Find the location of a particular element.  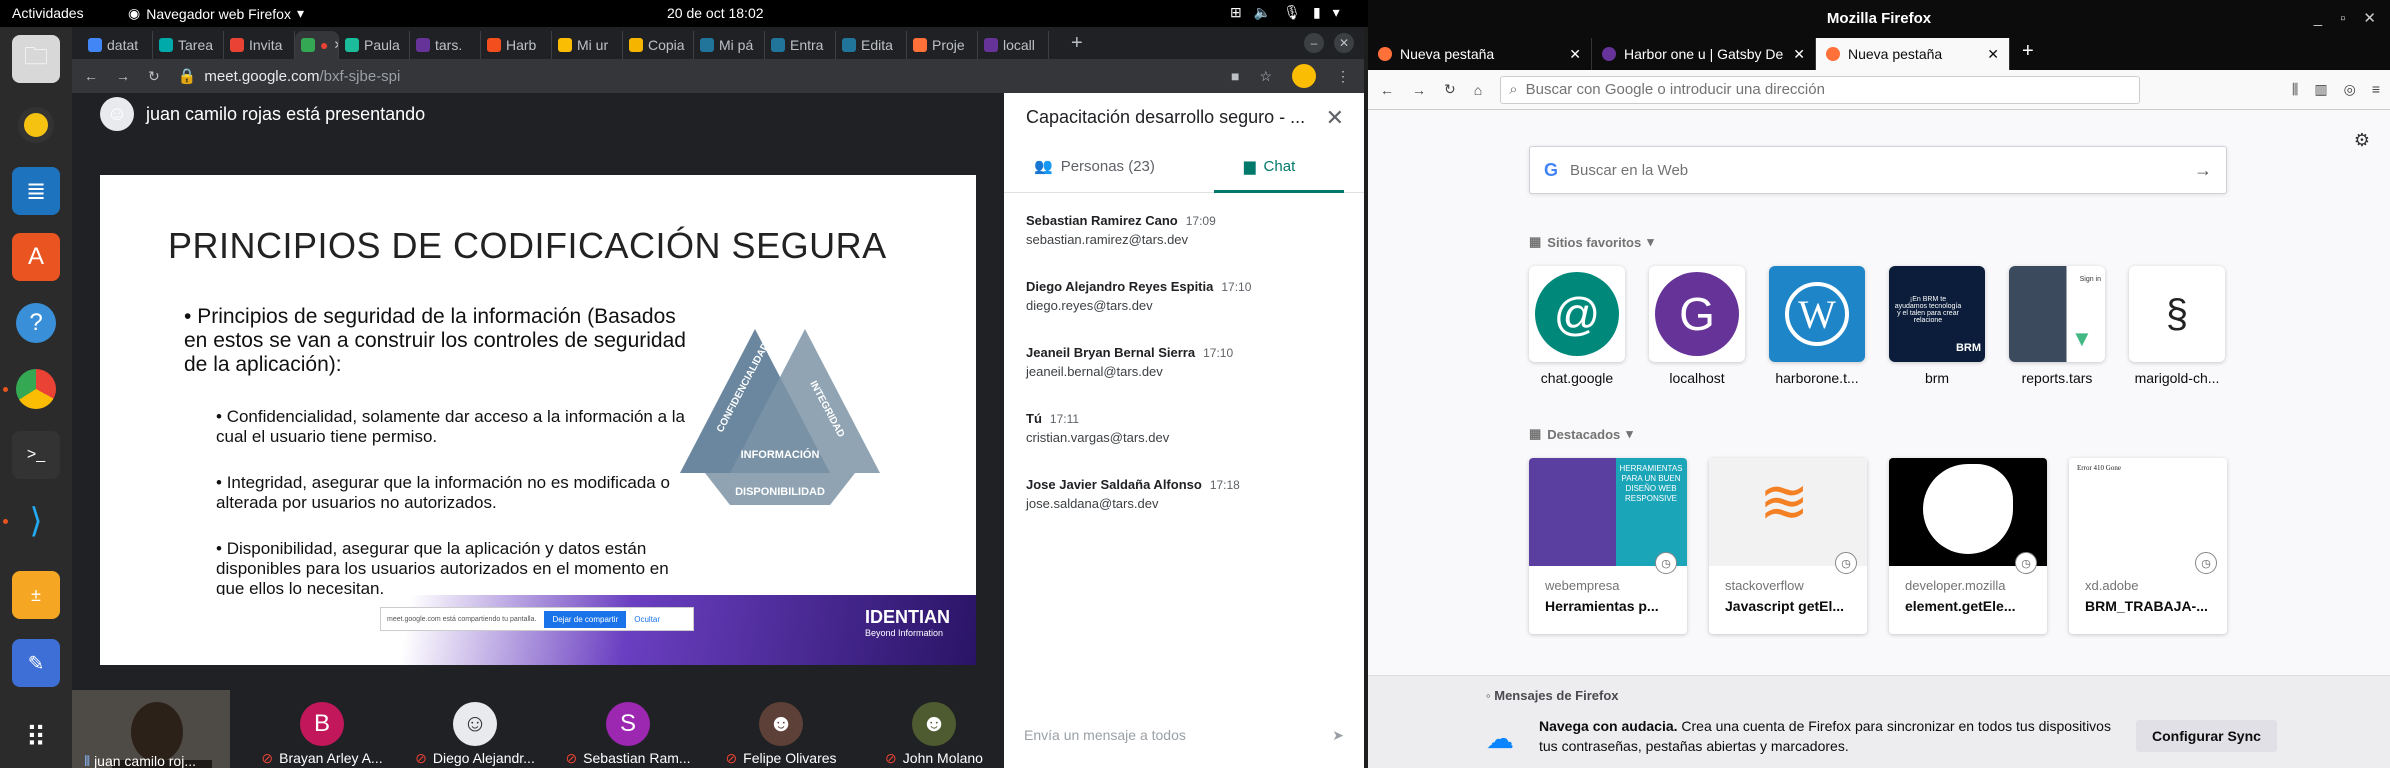

activities-button: Actividades is located at coordinates (48, 13).